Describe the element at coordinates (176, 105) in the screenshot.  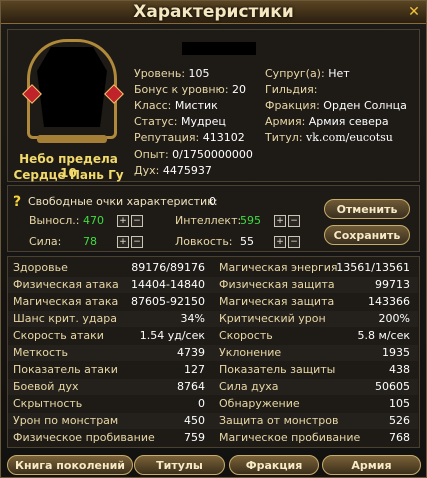
I see `class-row: Класс: Мистик` at that location.